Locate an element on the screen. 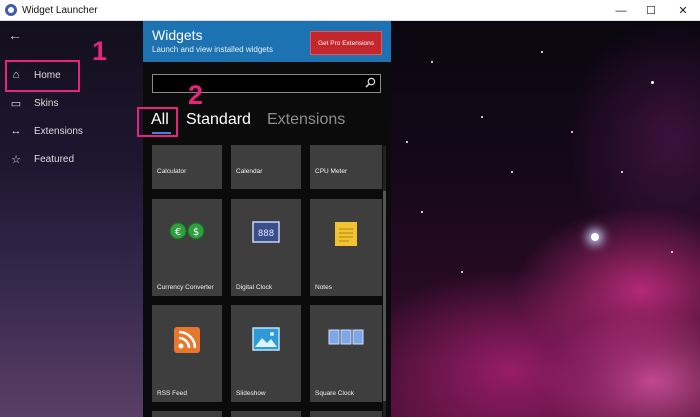  widget-tile-label: Currency Converter is located at coordinates (185, 287).